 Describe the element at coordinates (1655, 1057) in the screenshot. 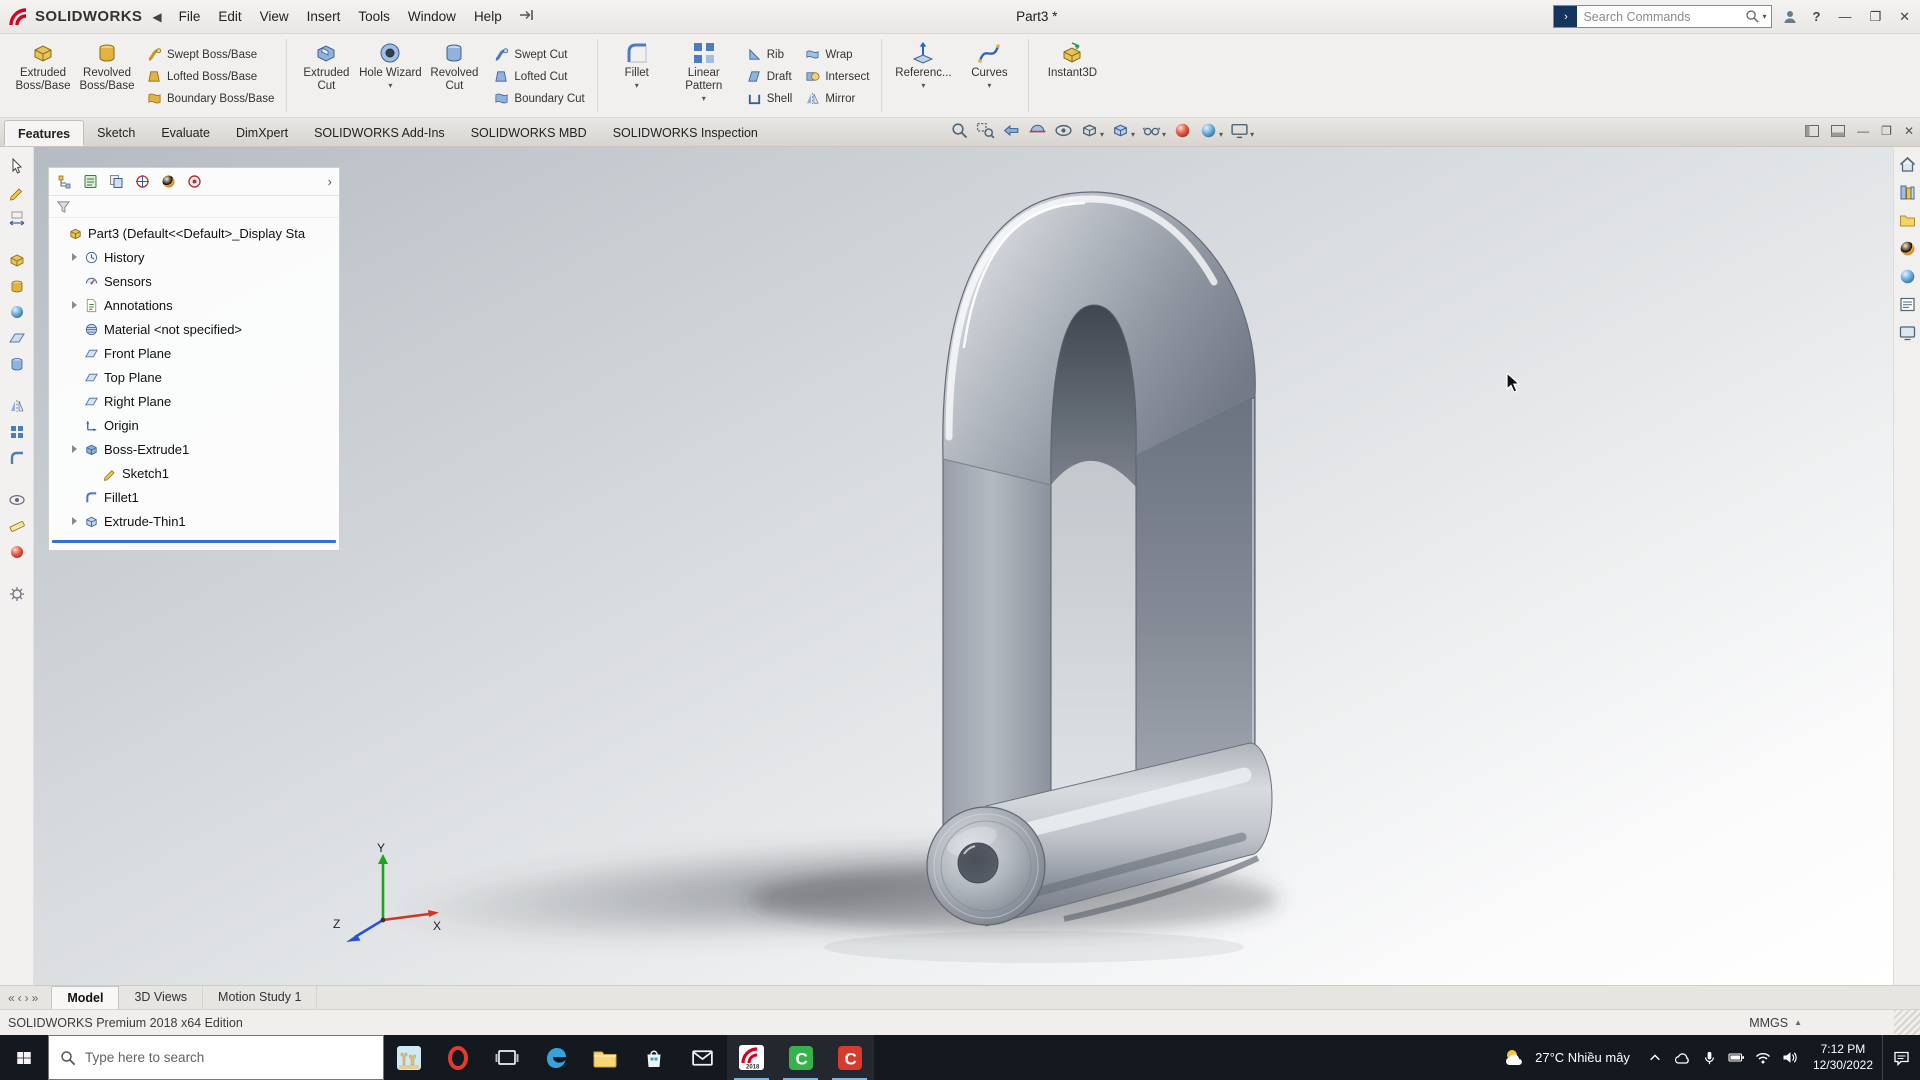

I see `hidden-icons-chevron` at that location.